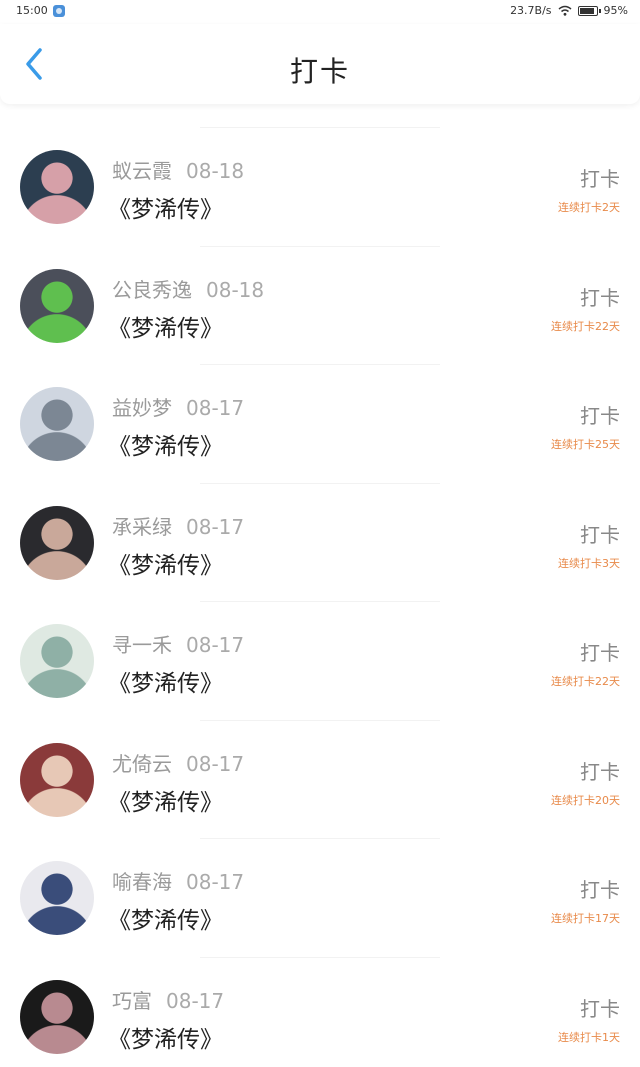 The width and height of the screenshot is (640, 1067). I want to click on user-line: 蚁云霞 08-18, so click(178, 169).